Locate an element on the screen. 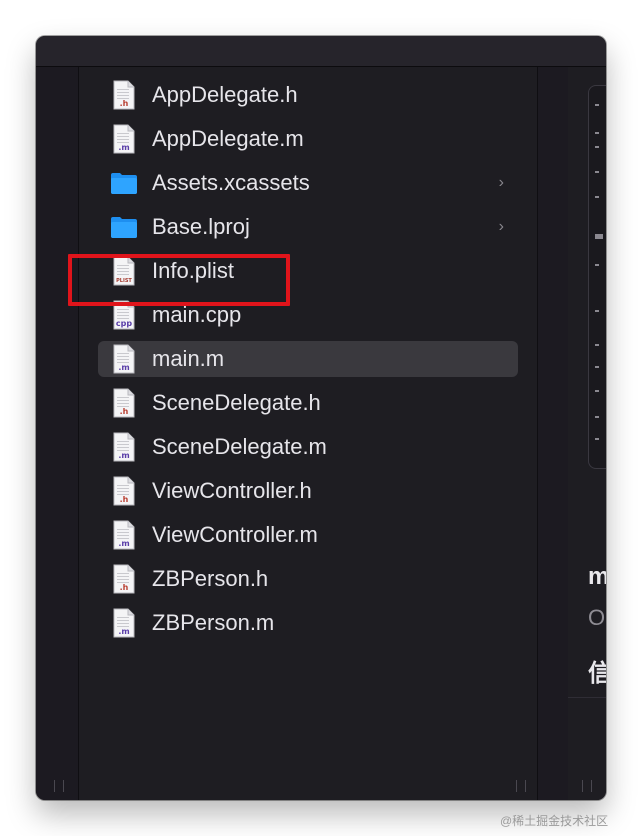  file-name: SceneDelegate.h is located at coordinates (236, 402).